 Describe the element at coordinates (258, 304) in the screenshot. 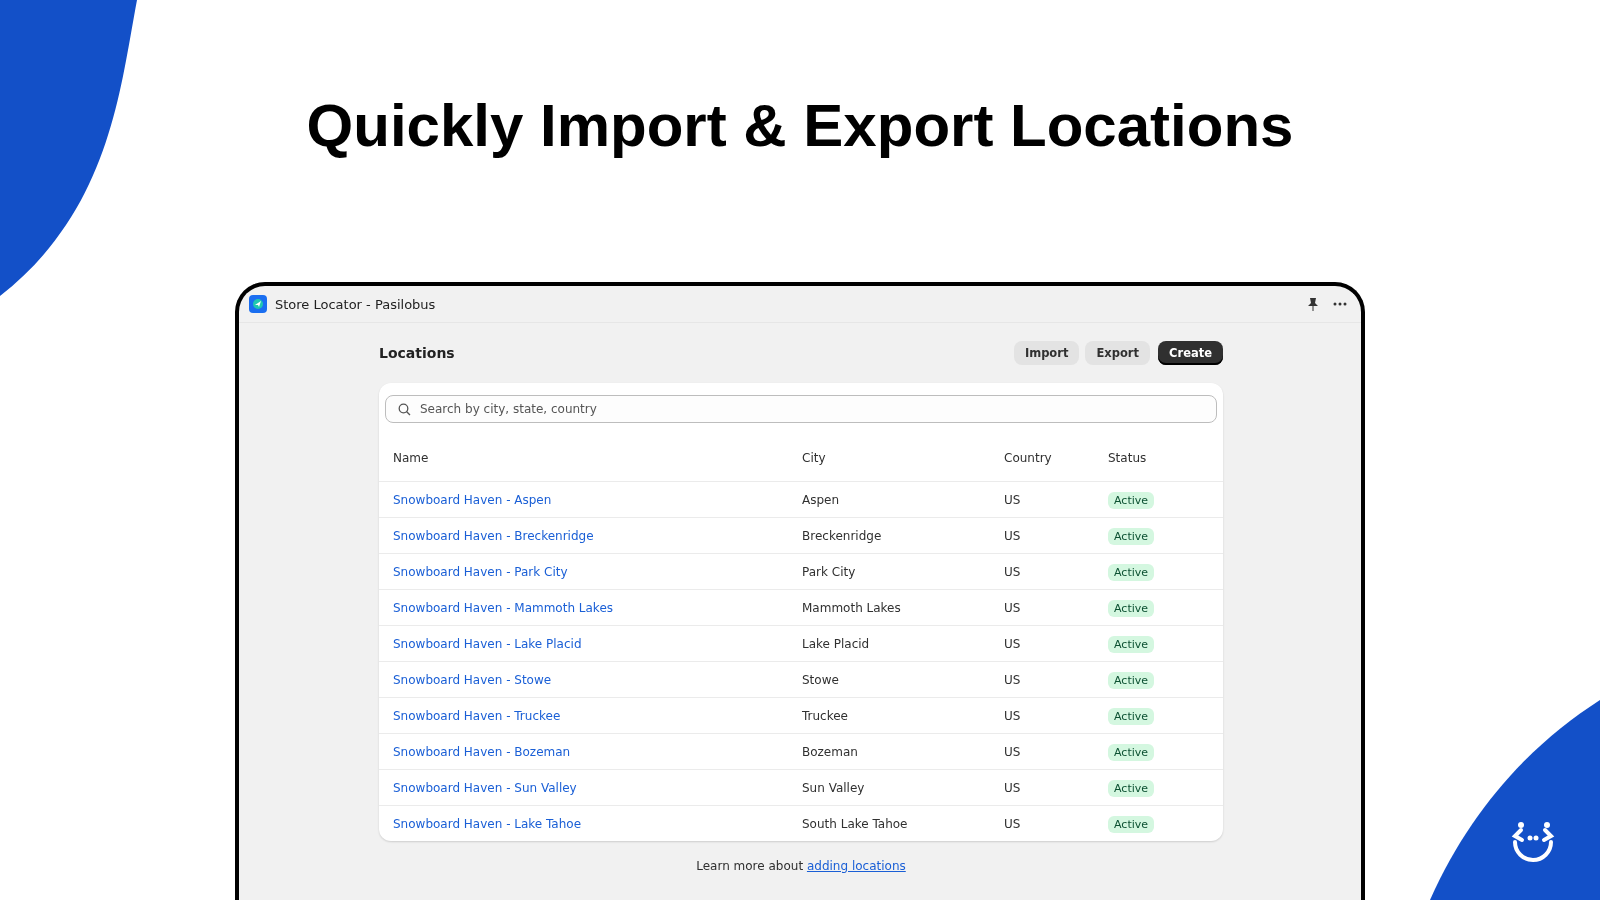

I see `app-icon` at that location.